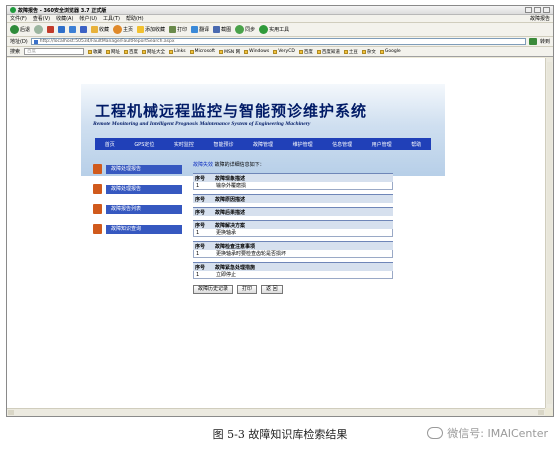 This screenshot has height=453, width=560. What do you see at coordinates (217, 29) in the screenshot?
I see `screenshot-icon` at bounding box center [217, 29].